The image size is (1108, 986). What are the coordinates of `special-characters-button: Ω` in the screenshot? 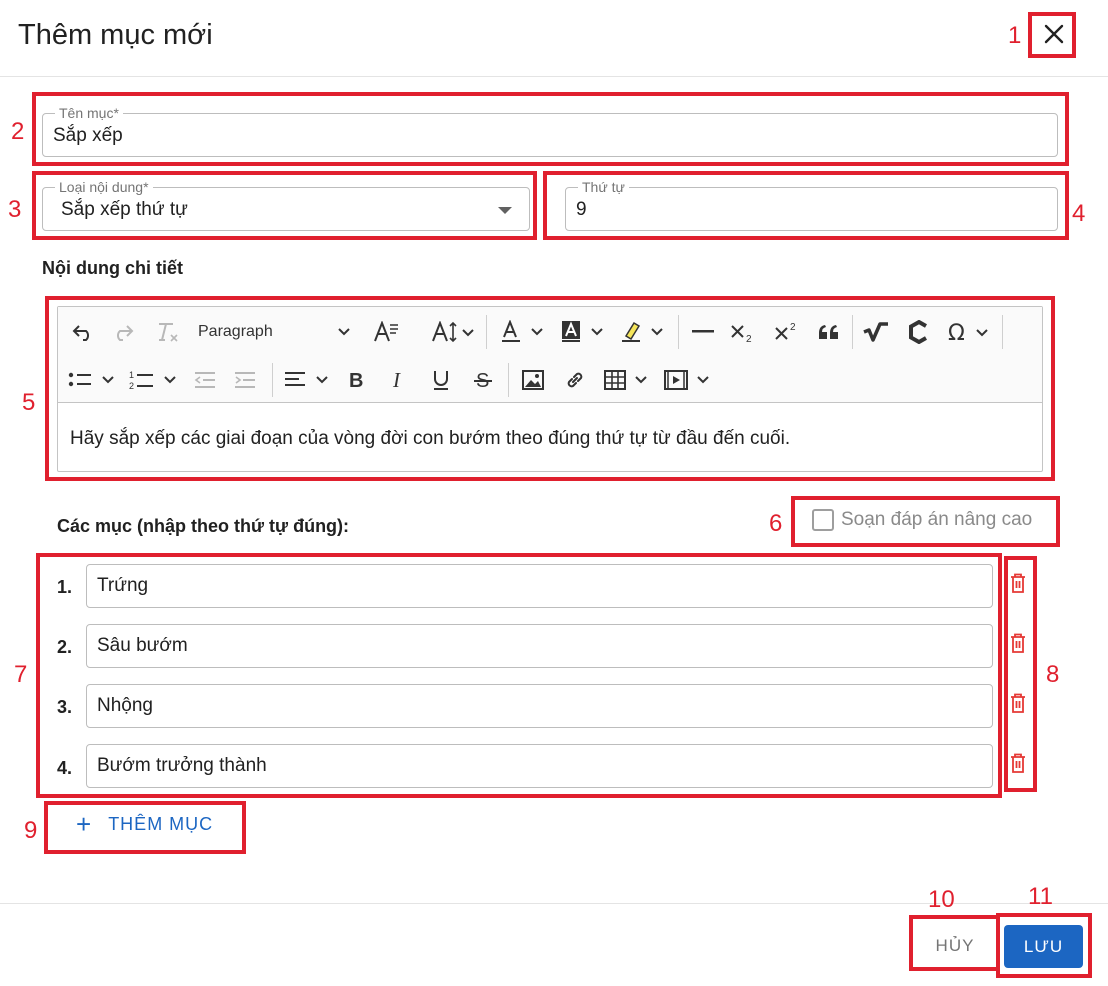 It's located at (971, 332).